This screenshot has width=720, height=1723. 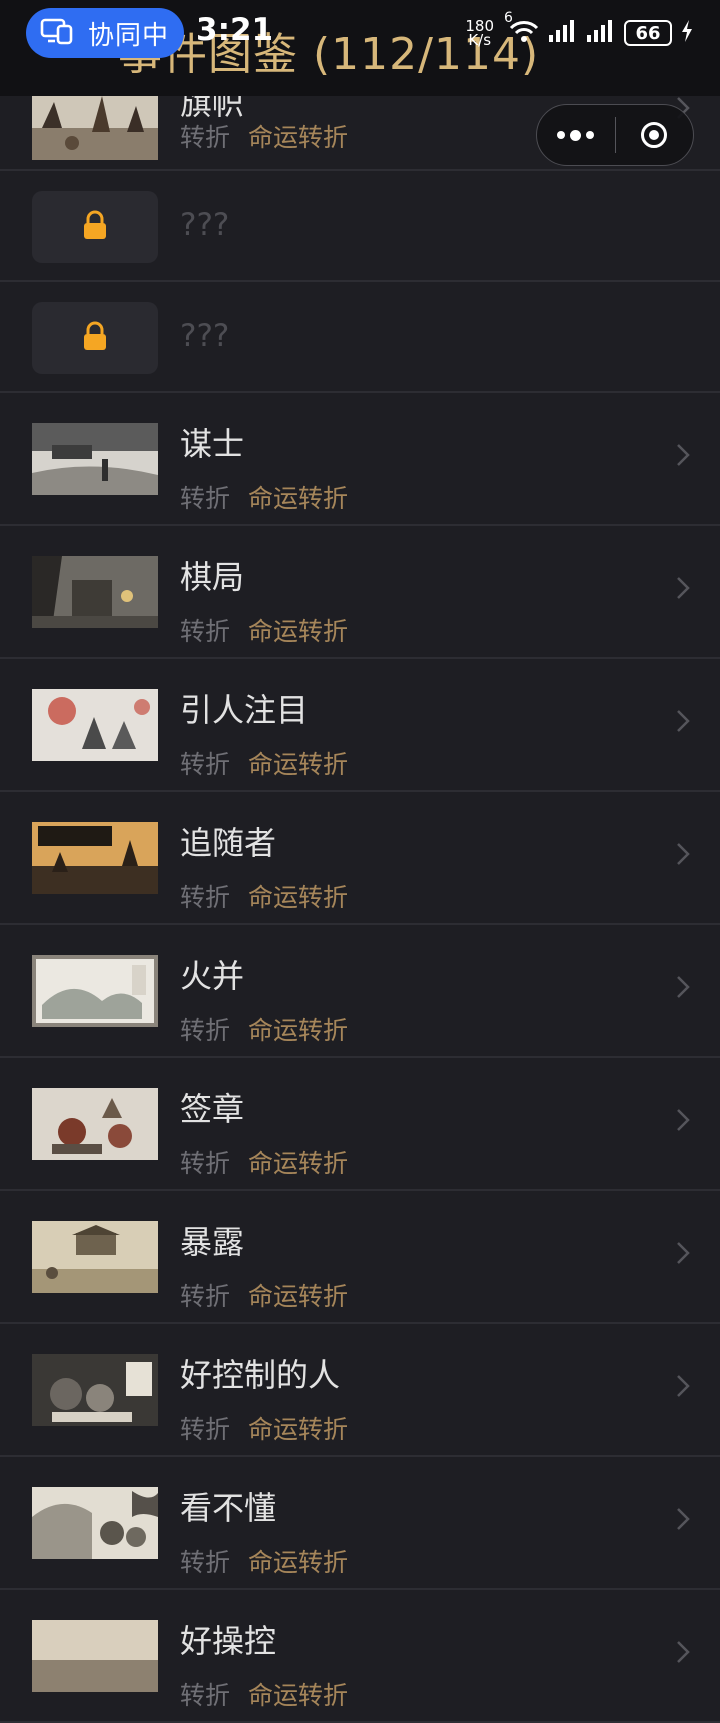 I want to click on cowork-label: 协同中, so click(x=129, y=35).